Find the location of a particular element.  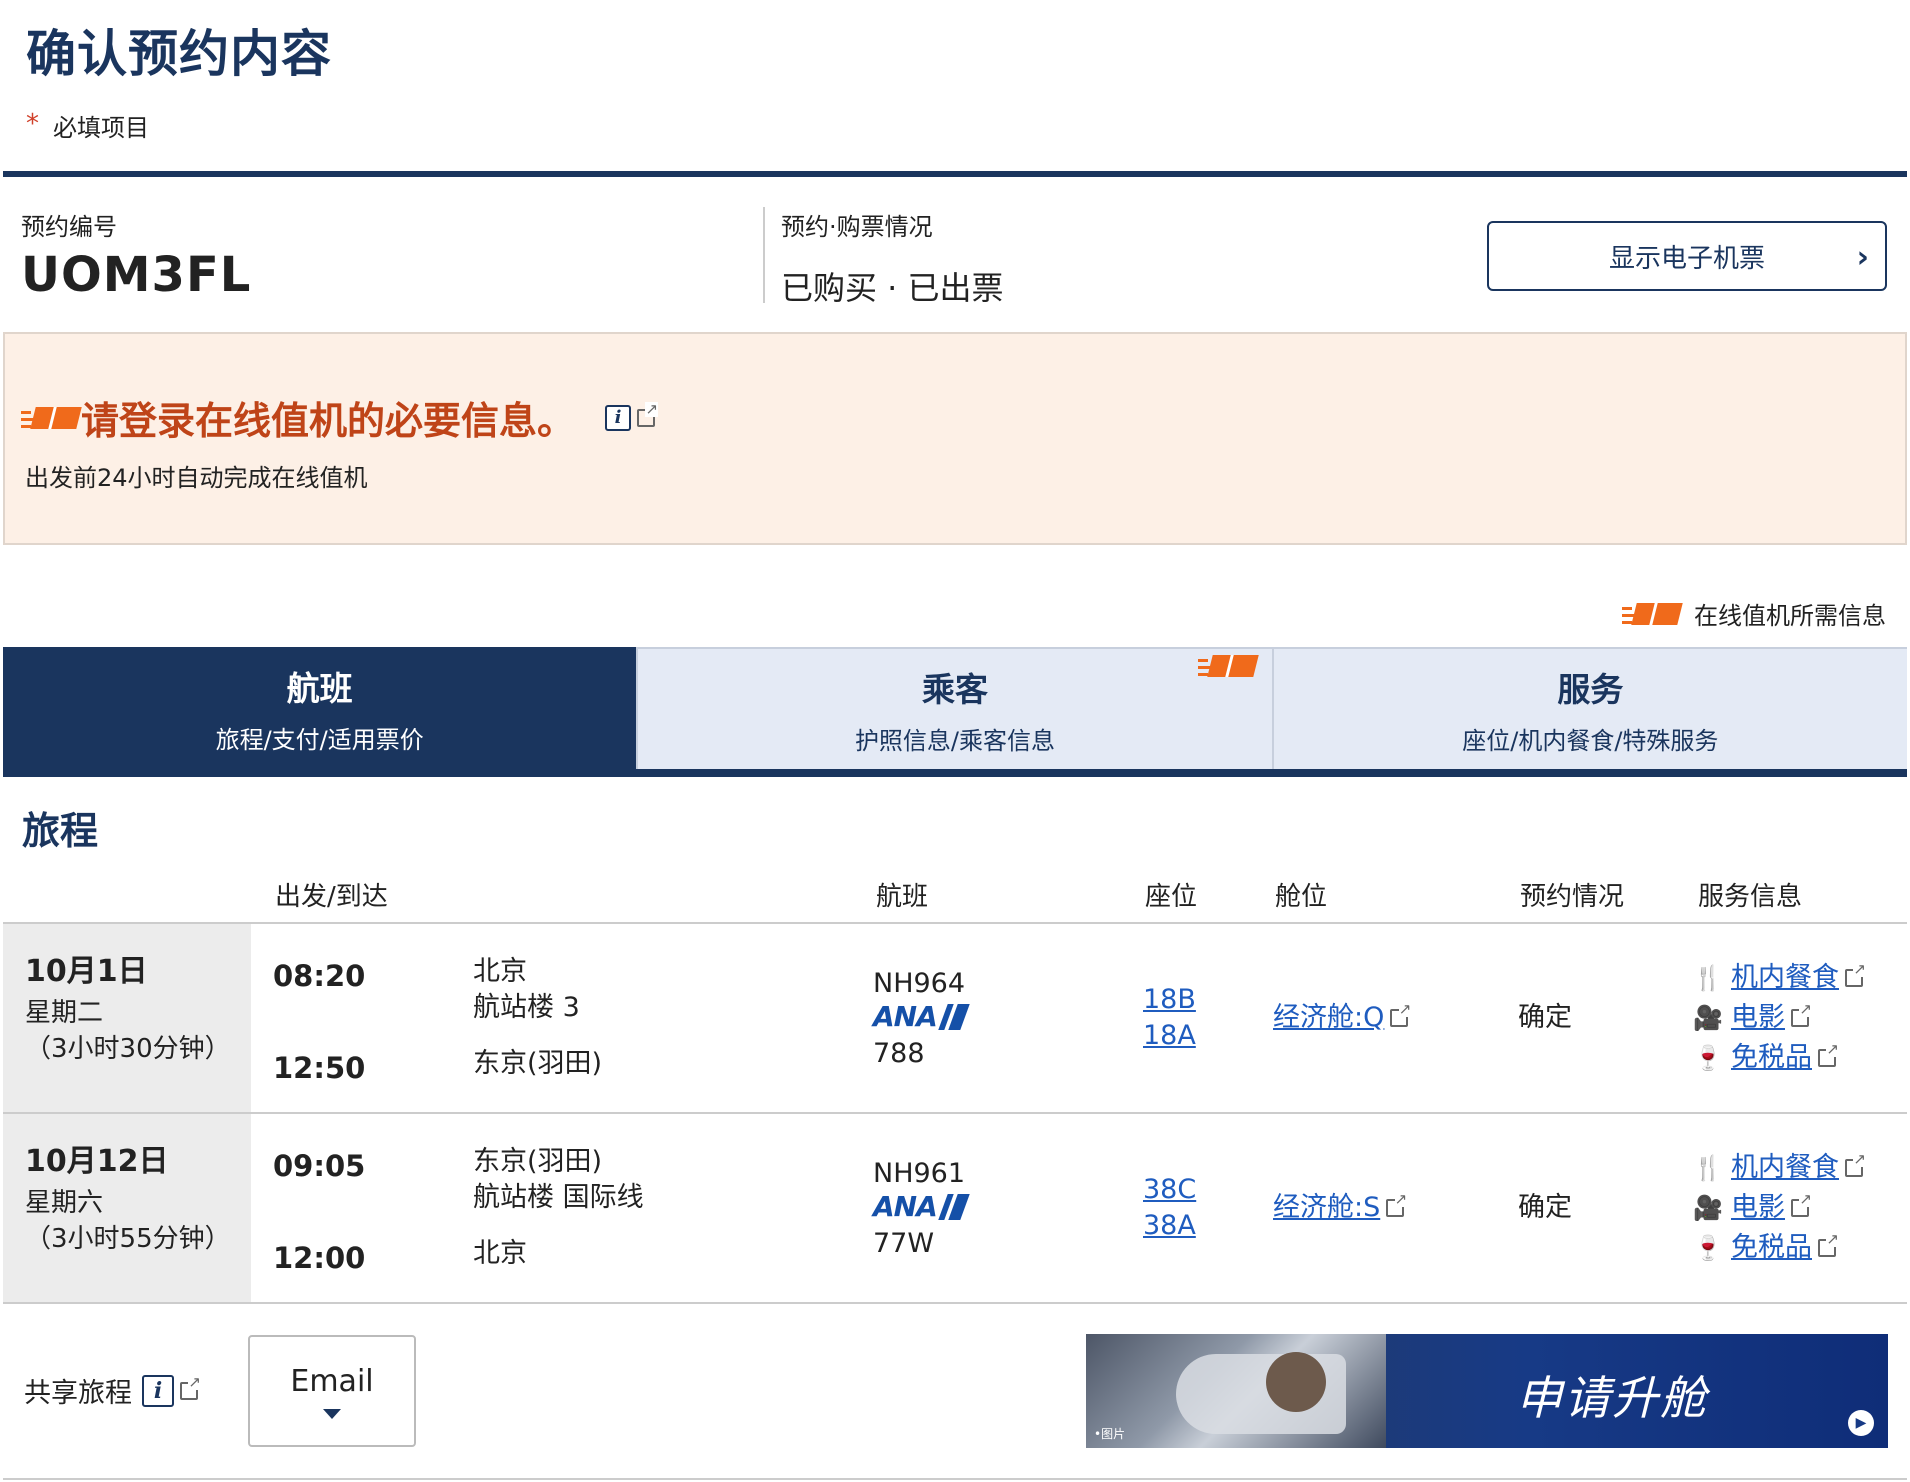

show-eticket-label: 显示电子机票 is located at coordinates (1686, 258).